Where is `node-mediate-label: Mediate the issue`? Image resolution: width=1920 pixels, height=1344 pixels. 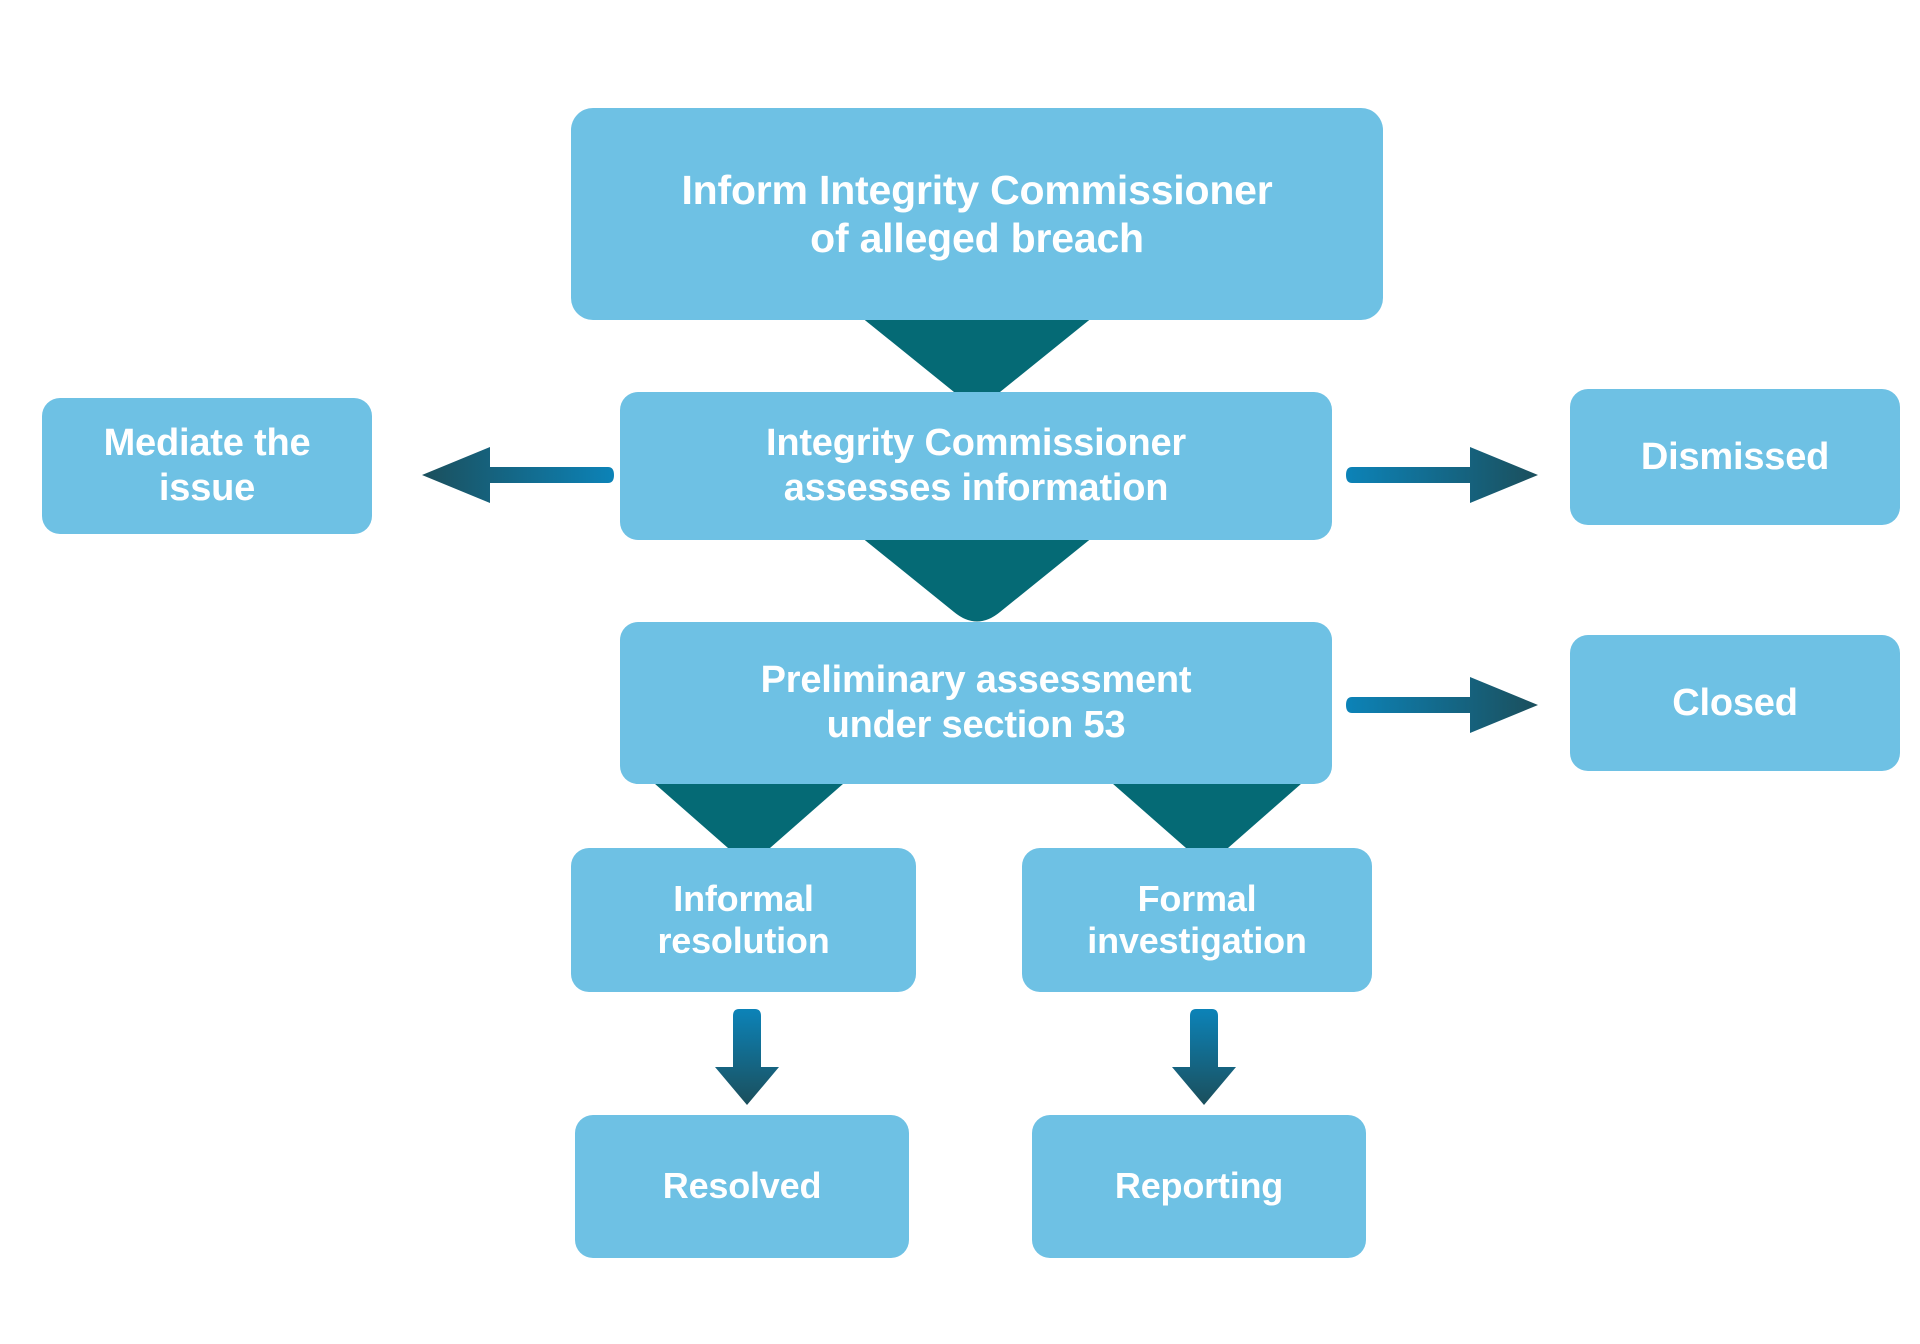 node-mediate-label: Mediate the issue is located at coordinates (207, 465).